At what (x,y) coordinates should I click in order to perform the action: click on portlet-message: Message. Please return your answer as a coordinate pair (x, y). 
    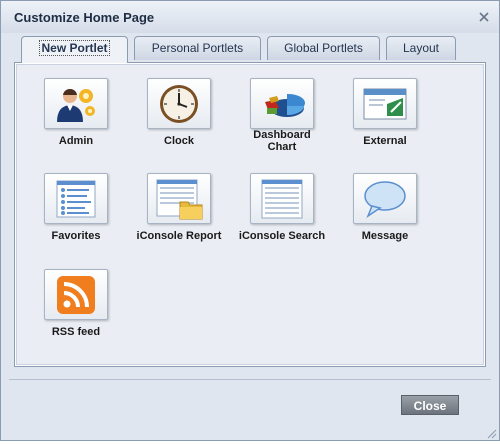
    Looking at the image, I should click on (385, 207).